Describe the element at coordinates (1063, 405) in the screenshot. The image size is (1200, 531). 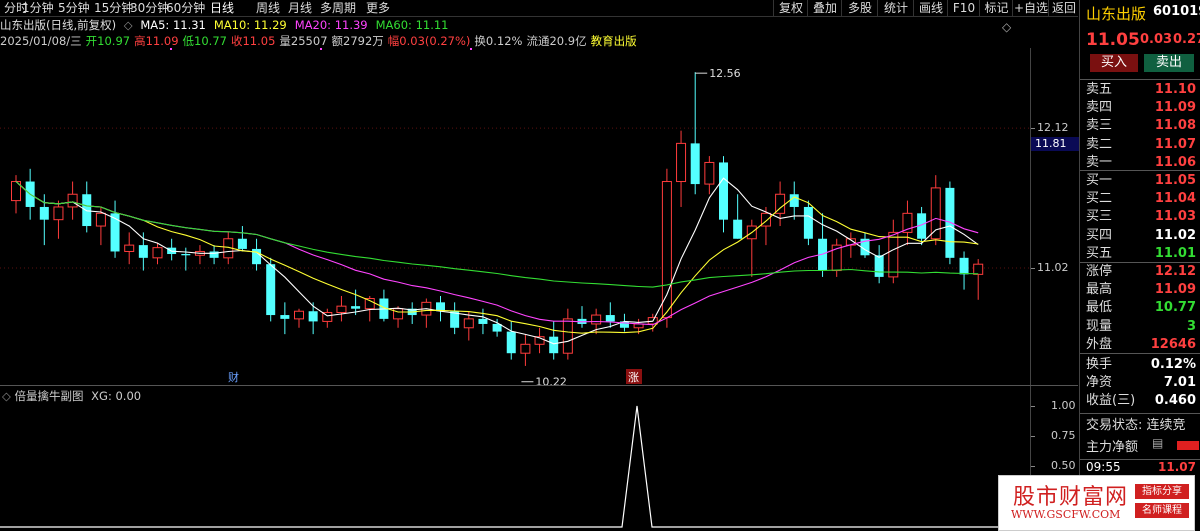
I see `sub-axis-label-0: 1.00` at that location.